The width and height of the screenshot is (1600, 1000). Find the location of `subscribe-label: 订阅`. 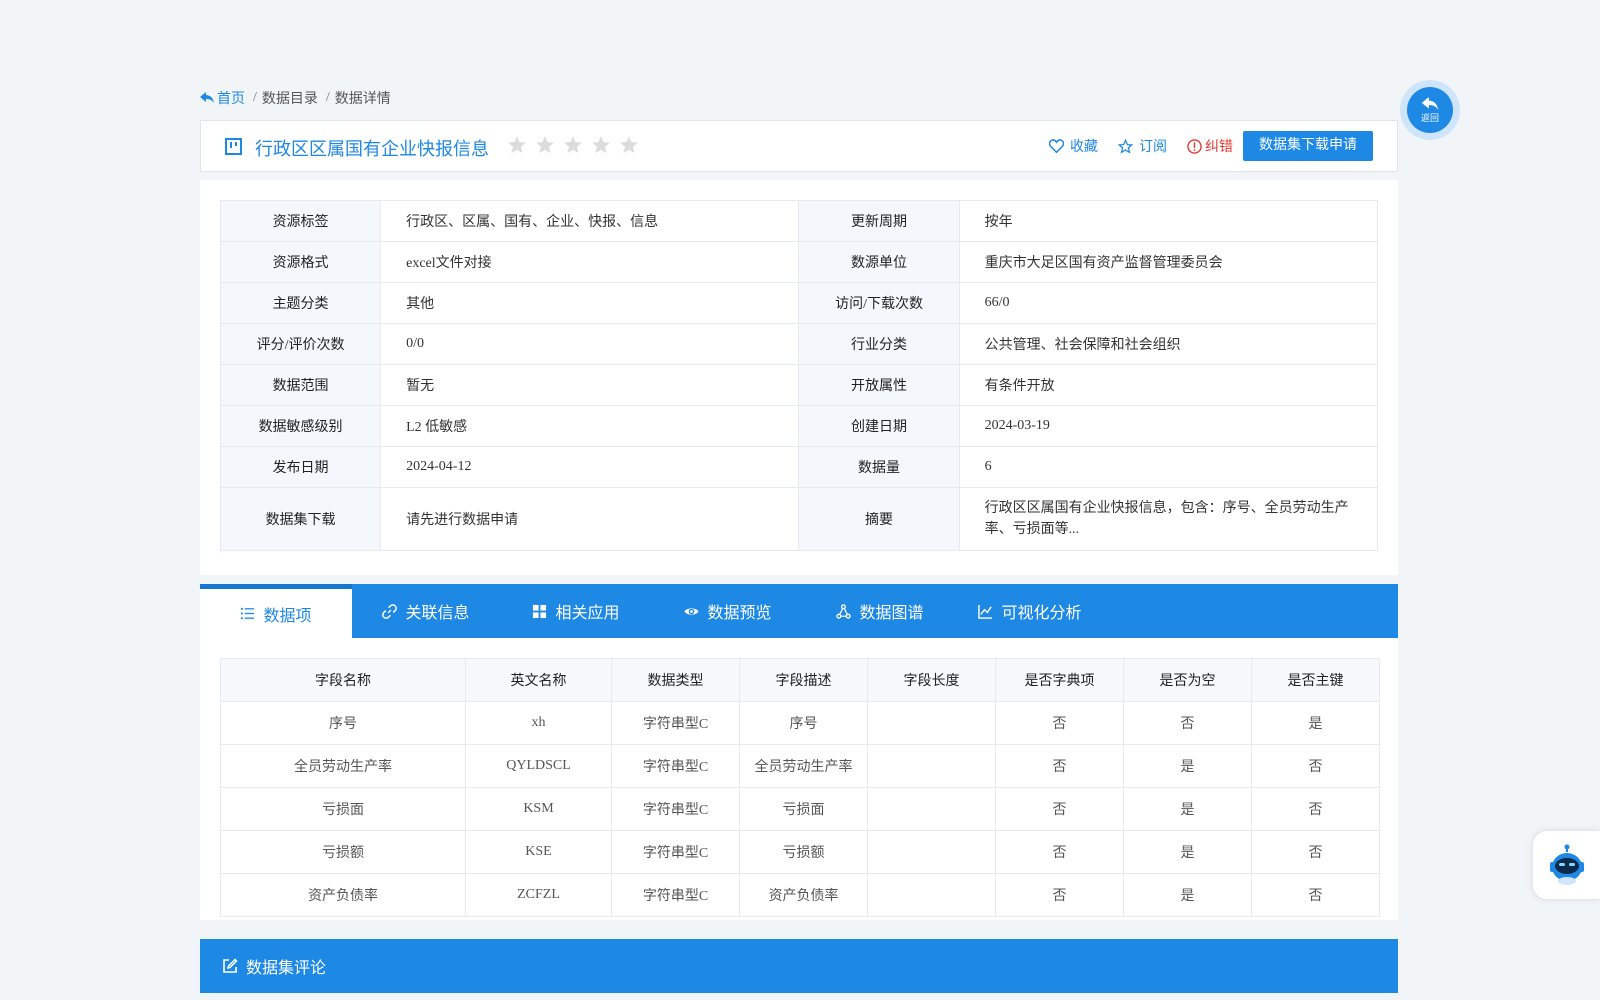

subscribe-label: 订阅 is located at coordinates (1153, 147).